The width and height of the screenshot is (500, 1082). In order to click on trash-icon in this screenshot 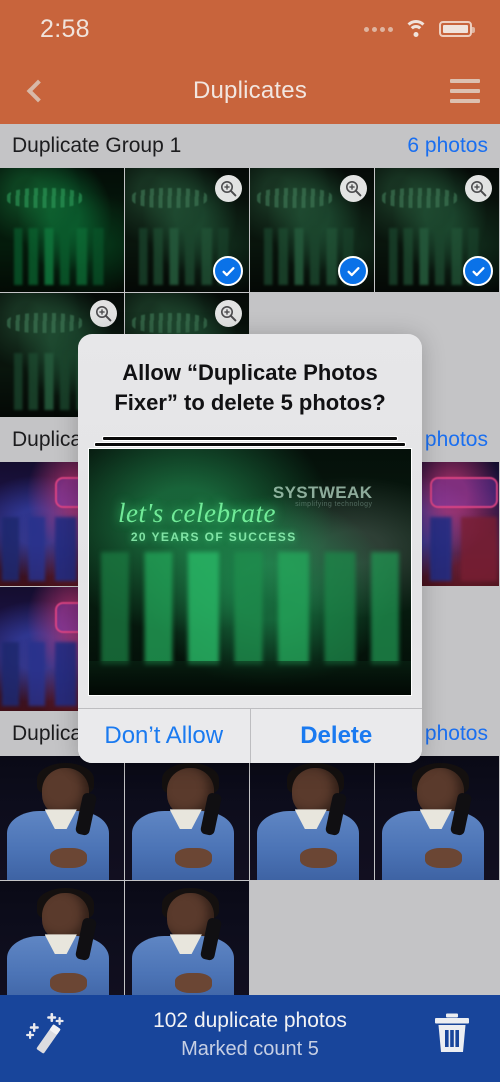, I will do `click(452, 1032)`.